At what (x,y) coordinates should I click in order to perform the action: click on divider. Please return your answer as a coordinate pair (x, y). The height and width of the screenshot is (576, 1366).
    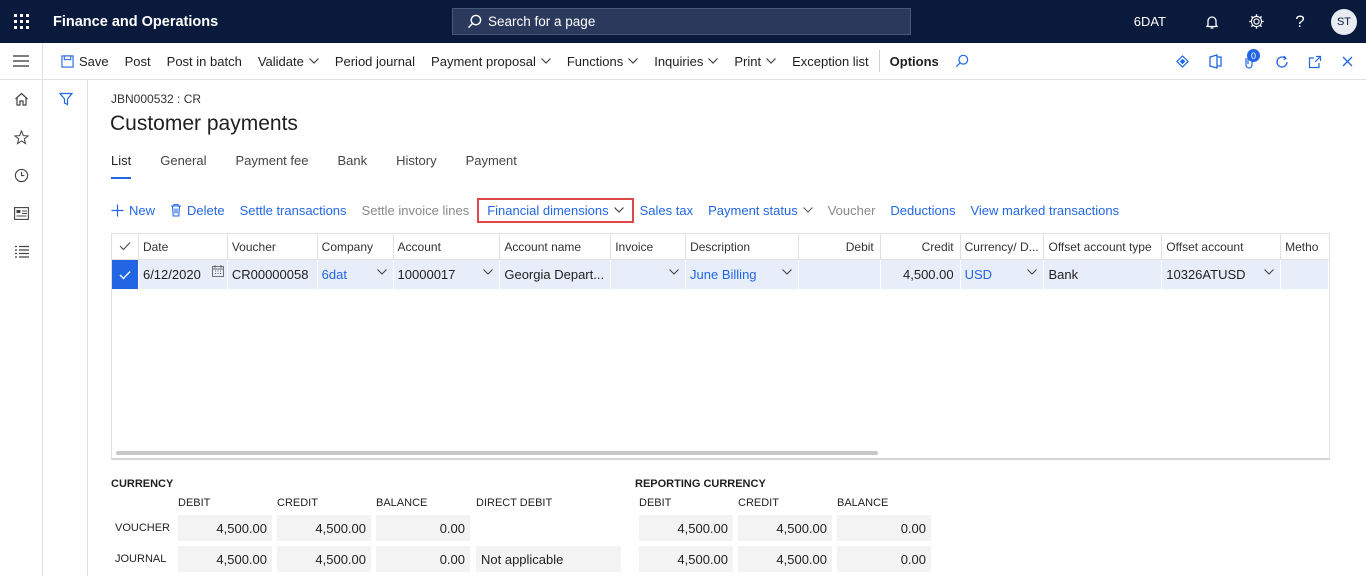
    Looking at the image, I should click on (879, 61).